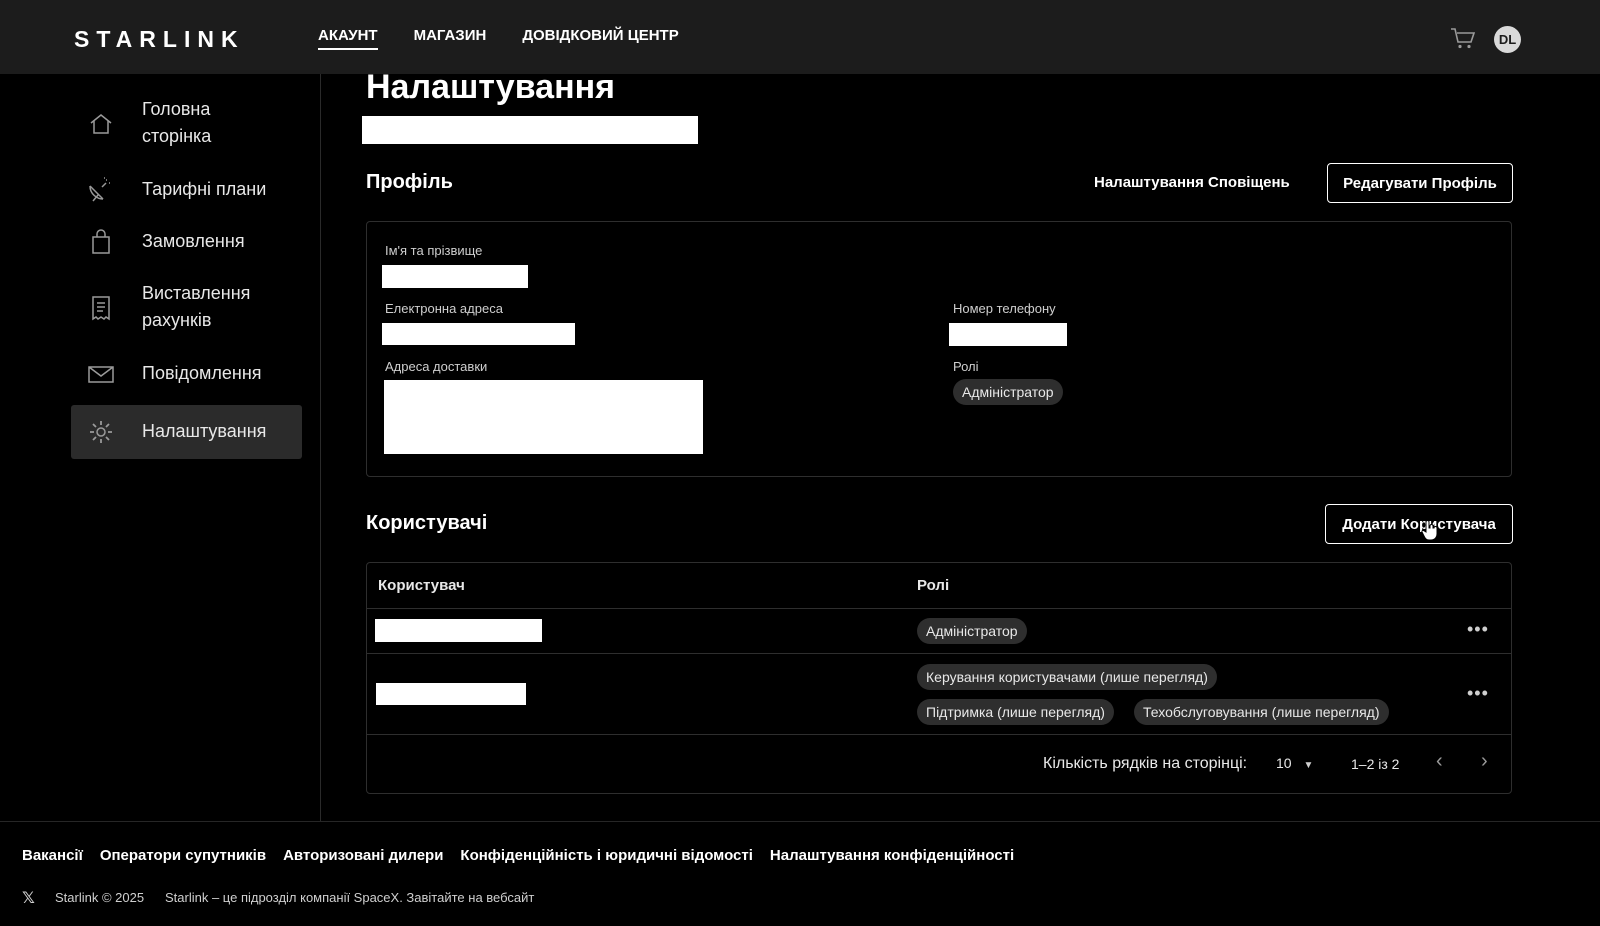  What do you see at coordinates (606, 855) in the screenshot?
I see `footer-link-privacy-legal: Конфіденційність і юридичні відомості` at bounding box center [606, 855].